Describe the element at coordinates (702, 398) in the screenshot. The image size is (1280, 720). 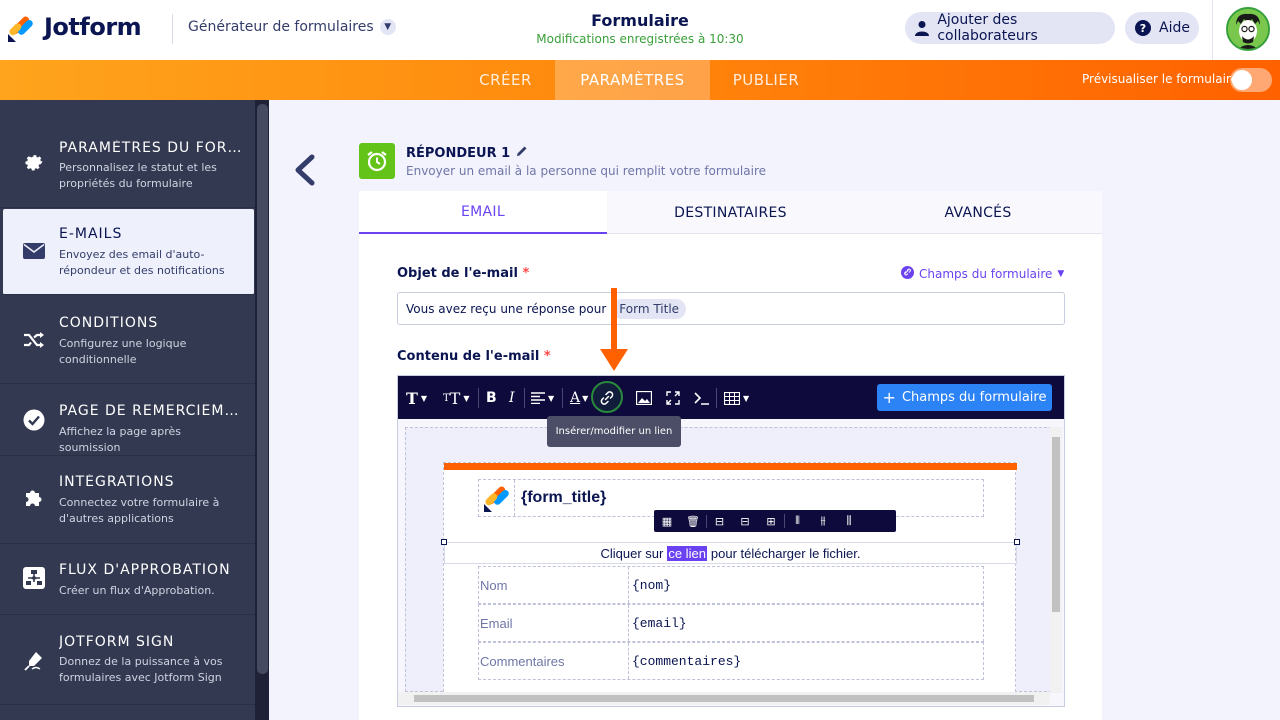
I see `code-view-icon` at that location.